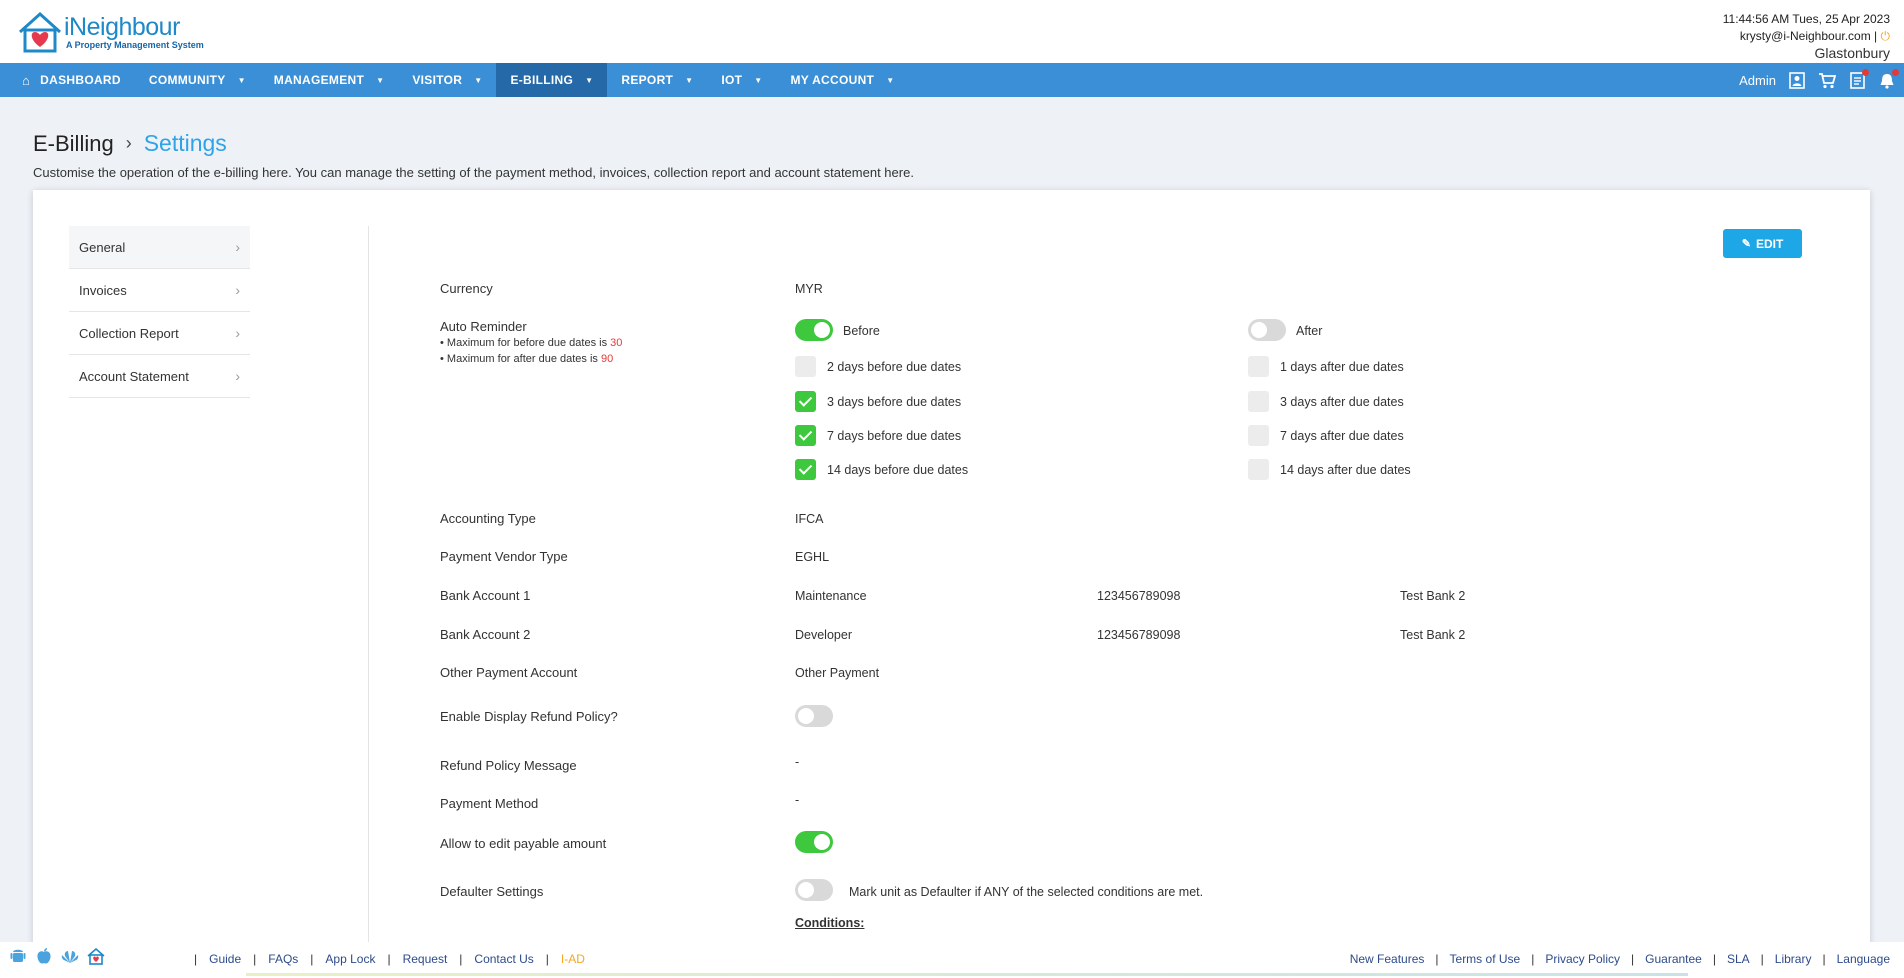 The image size is (1904, 978). I want to click on nav-label: MANAGEMENT, so click(319, 80).